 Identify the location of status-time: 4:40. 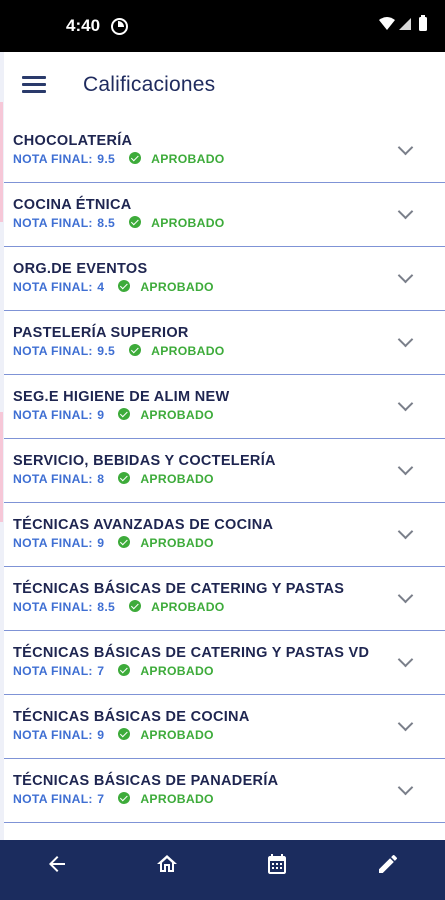
(83, 25).